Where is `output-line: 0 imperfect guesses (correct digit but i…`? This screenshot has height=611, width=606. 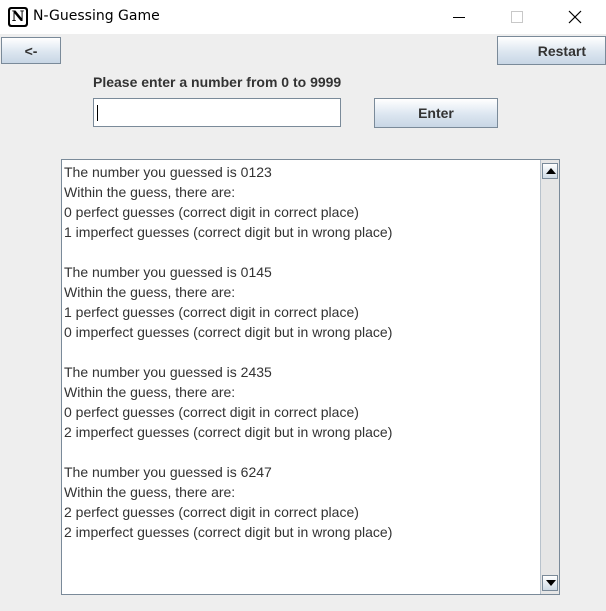
output-line: 0 imperfect guesses (correct digit but i… is located at coordinates (228, 332).